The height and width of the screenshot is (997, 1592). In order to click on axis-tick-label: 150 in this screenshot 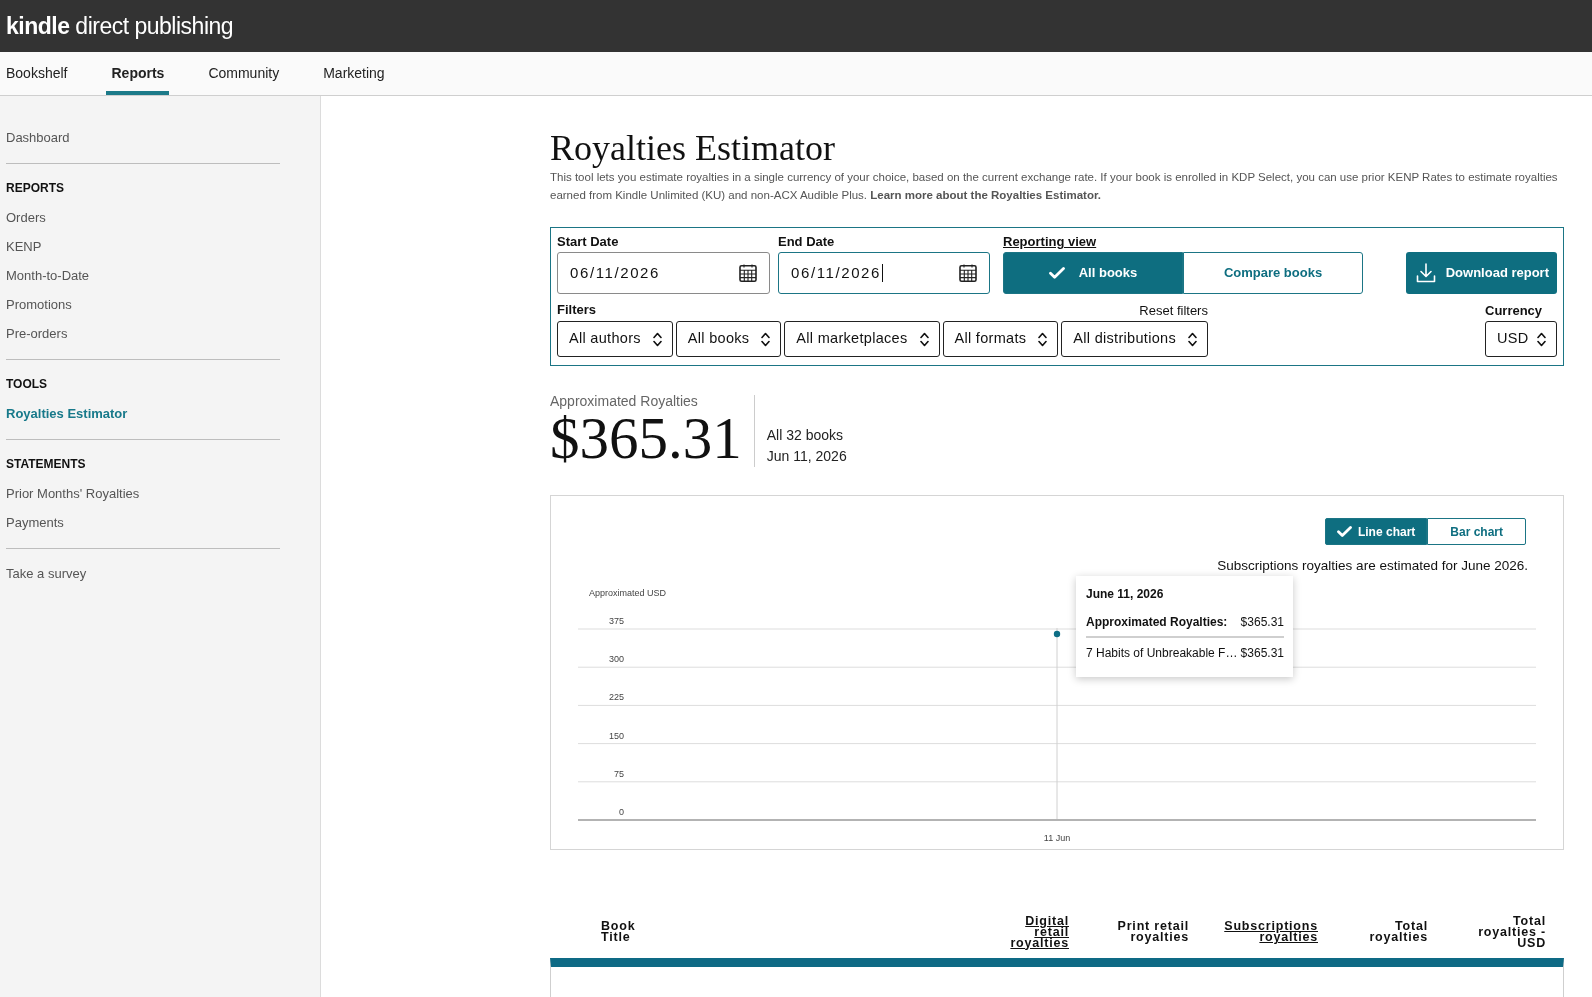, I will do `click(616, 735)`.